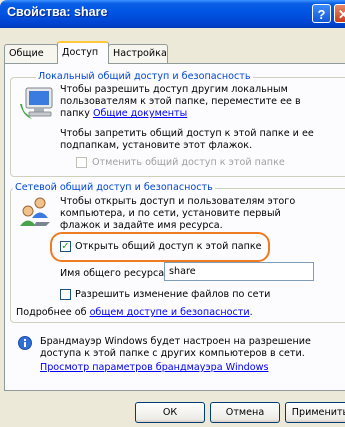 This screenshot has width=345, height=427. Describe the element at coordinates (25, 343) in the screenshot. I see `info-icon` at that location.